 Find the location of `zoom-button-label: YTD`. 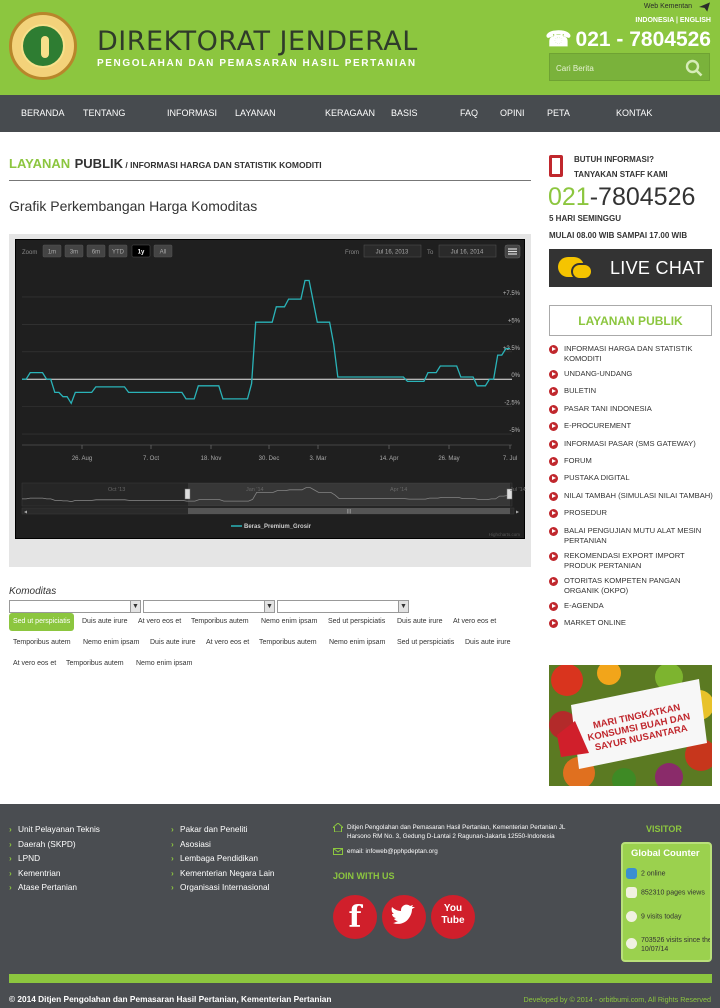

zoom-button-label: YTD is located at coordinates (118, 253).